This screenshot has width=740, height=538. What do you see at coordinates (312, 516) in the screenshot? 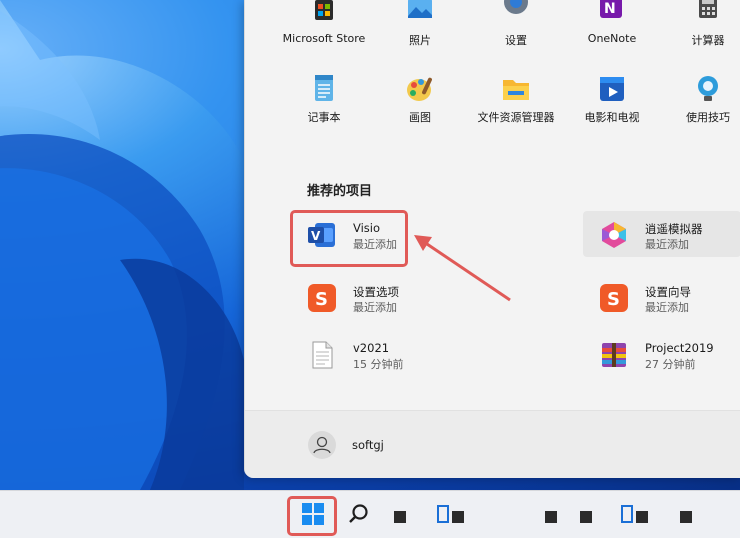
I see `annotation-highlight-start` at bounding box center [312, 516].